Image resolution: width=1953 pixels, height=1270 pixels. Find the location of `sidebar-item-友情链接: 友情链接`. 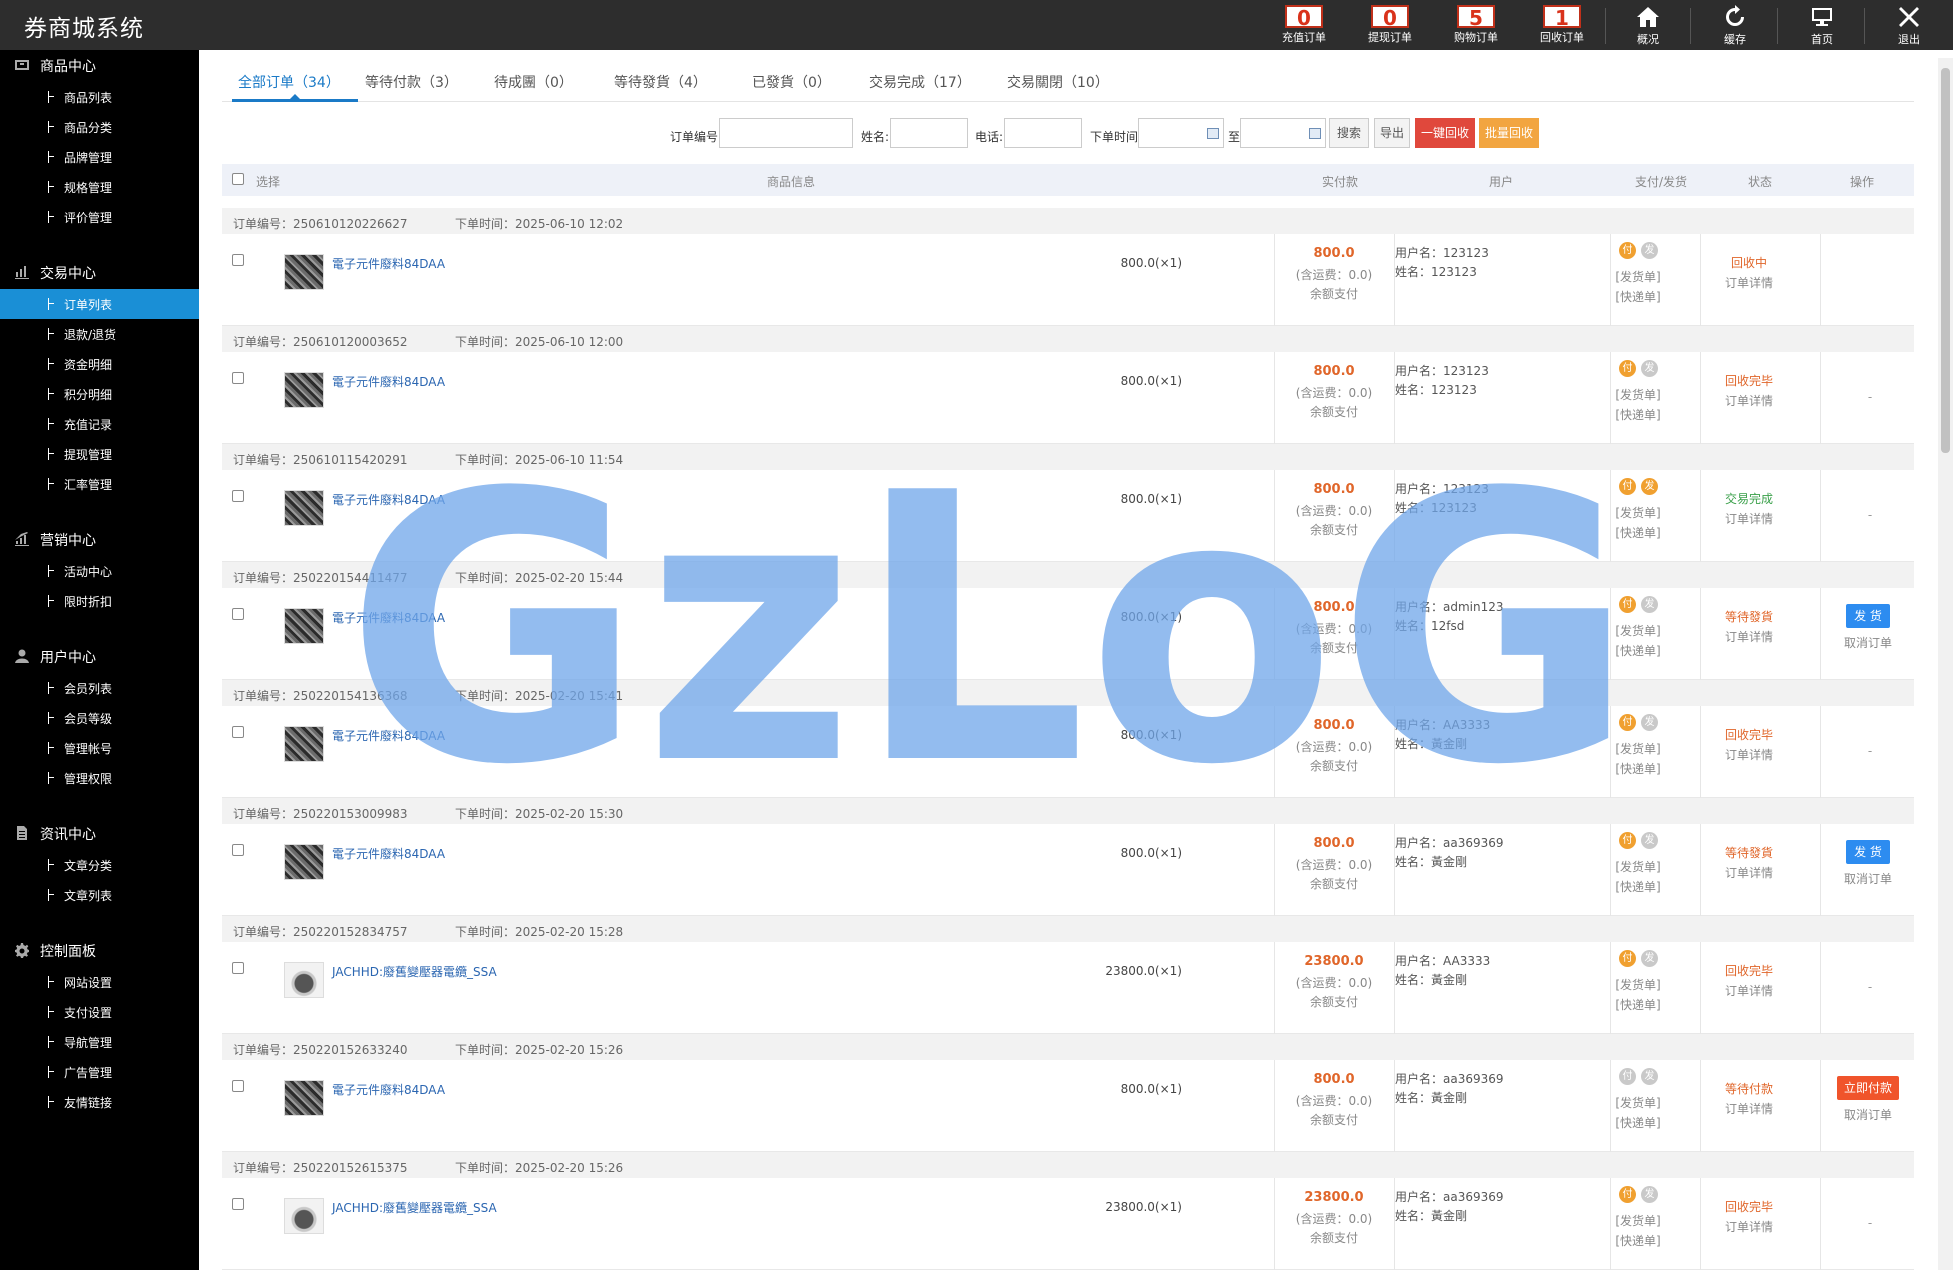

sidebar-item-友情链接: 友情链接 is located at coordinates (99, 1102).